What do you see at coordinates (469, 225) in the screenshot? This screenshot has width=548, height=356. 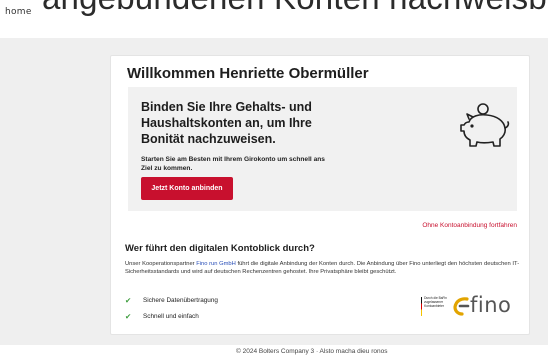 I see `skip-link: Ohne Kontoanbindung fortfahren` at bounding box center [469, 225].